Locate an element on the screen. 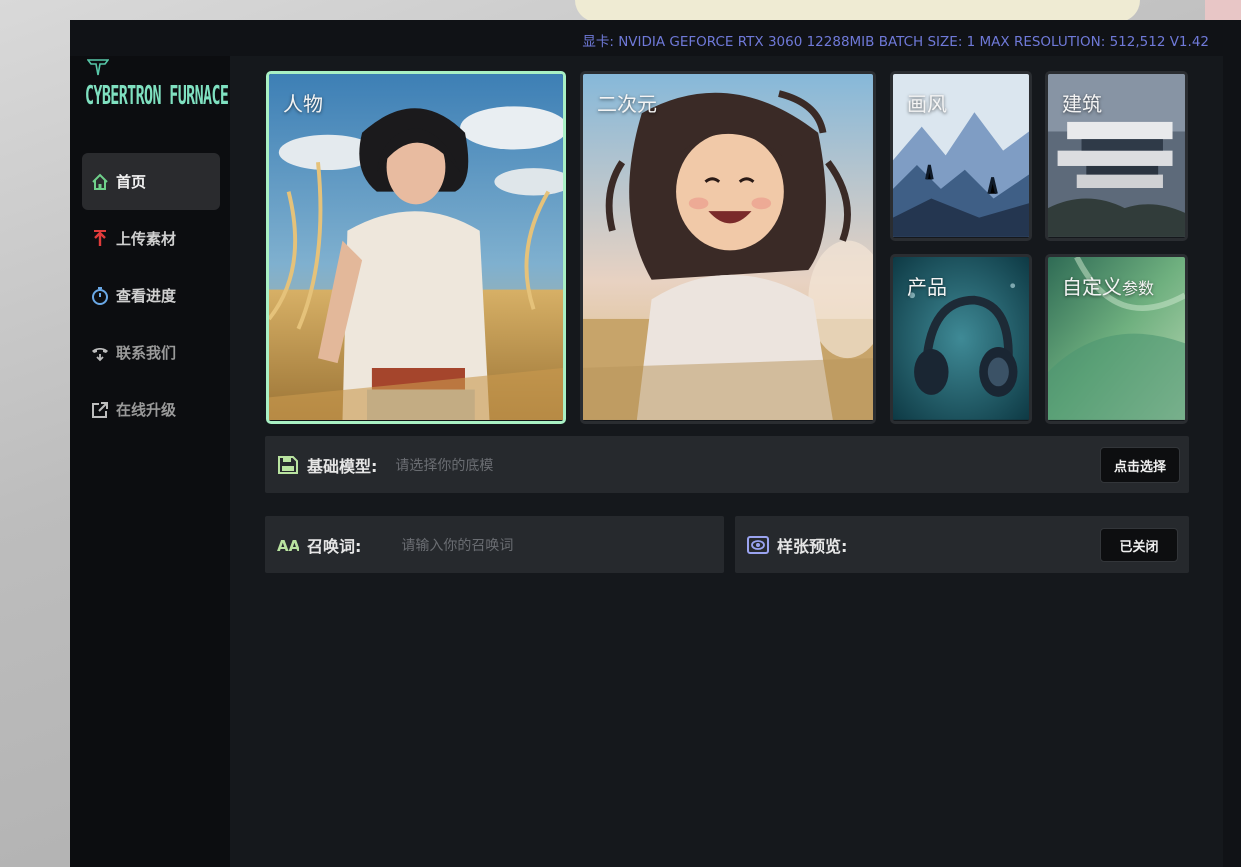 Image resolution: width=1241 pixels, height=867 pixels. prompt-label: 召唤词: is located at coordinates (334, 546).